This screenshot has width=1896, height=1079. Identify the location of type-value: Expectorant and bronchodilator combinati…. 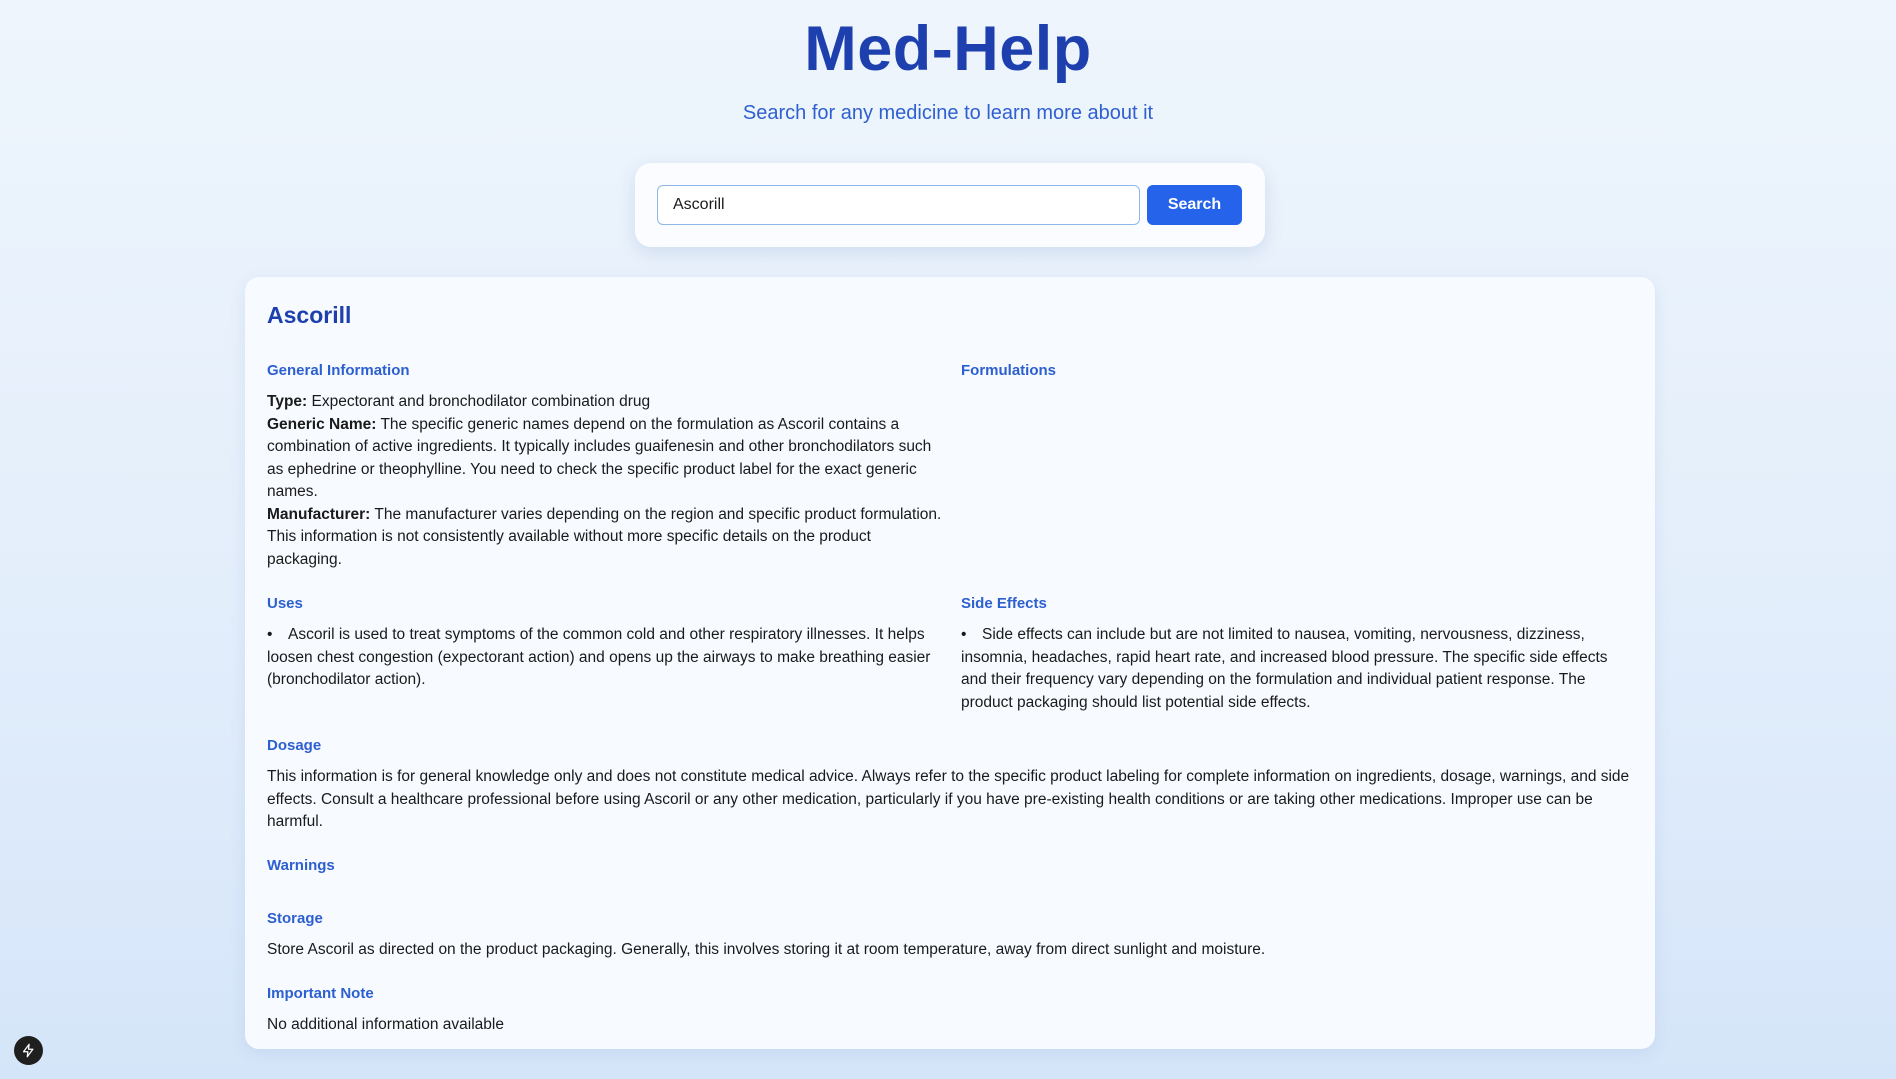
(481, 401).